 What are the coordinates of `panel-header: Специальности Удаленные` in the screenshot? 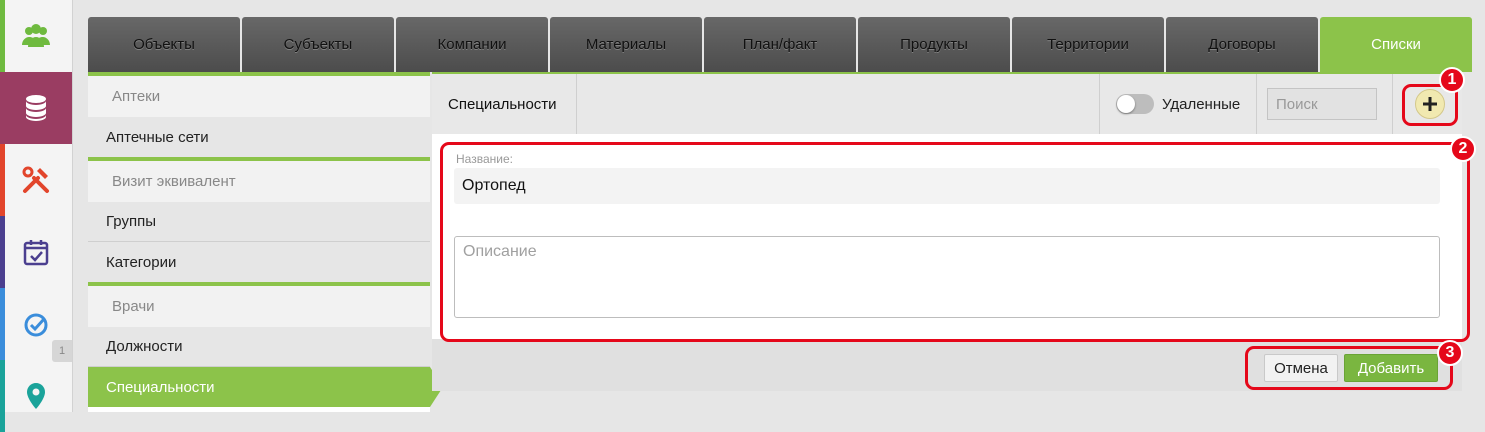 It's located at (947, 103).